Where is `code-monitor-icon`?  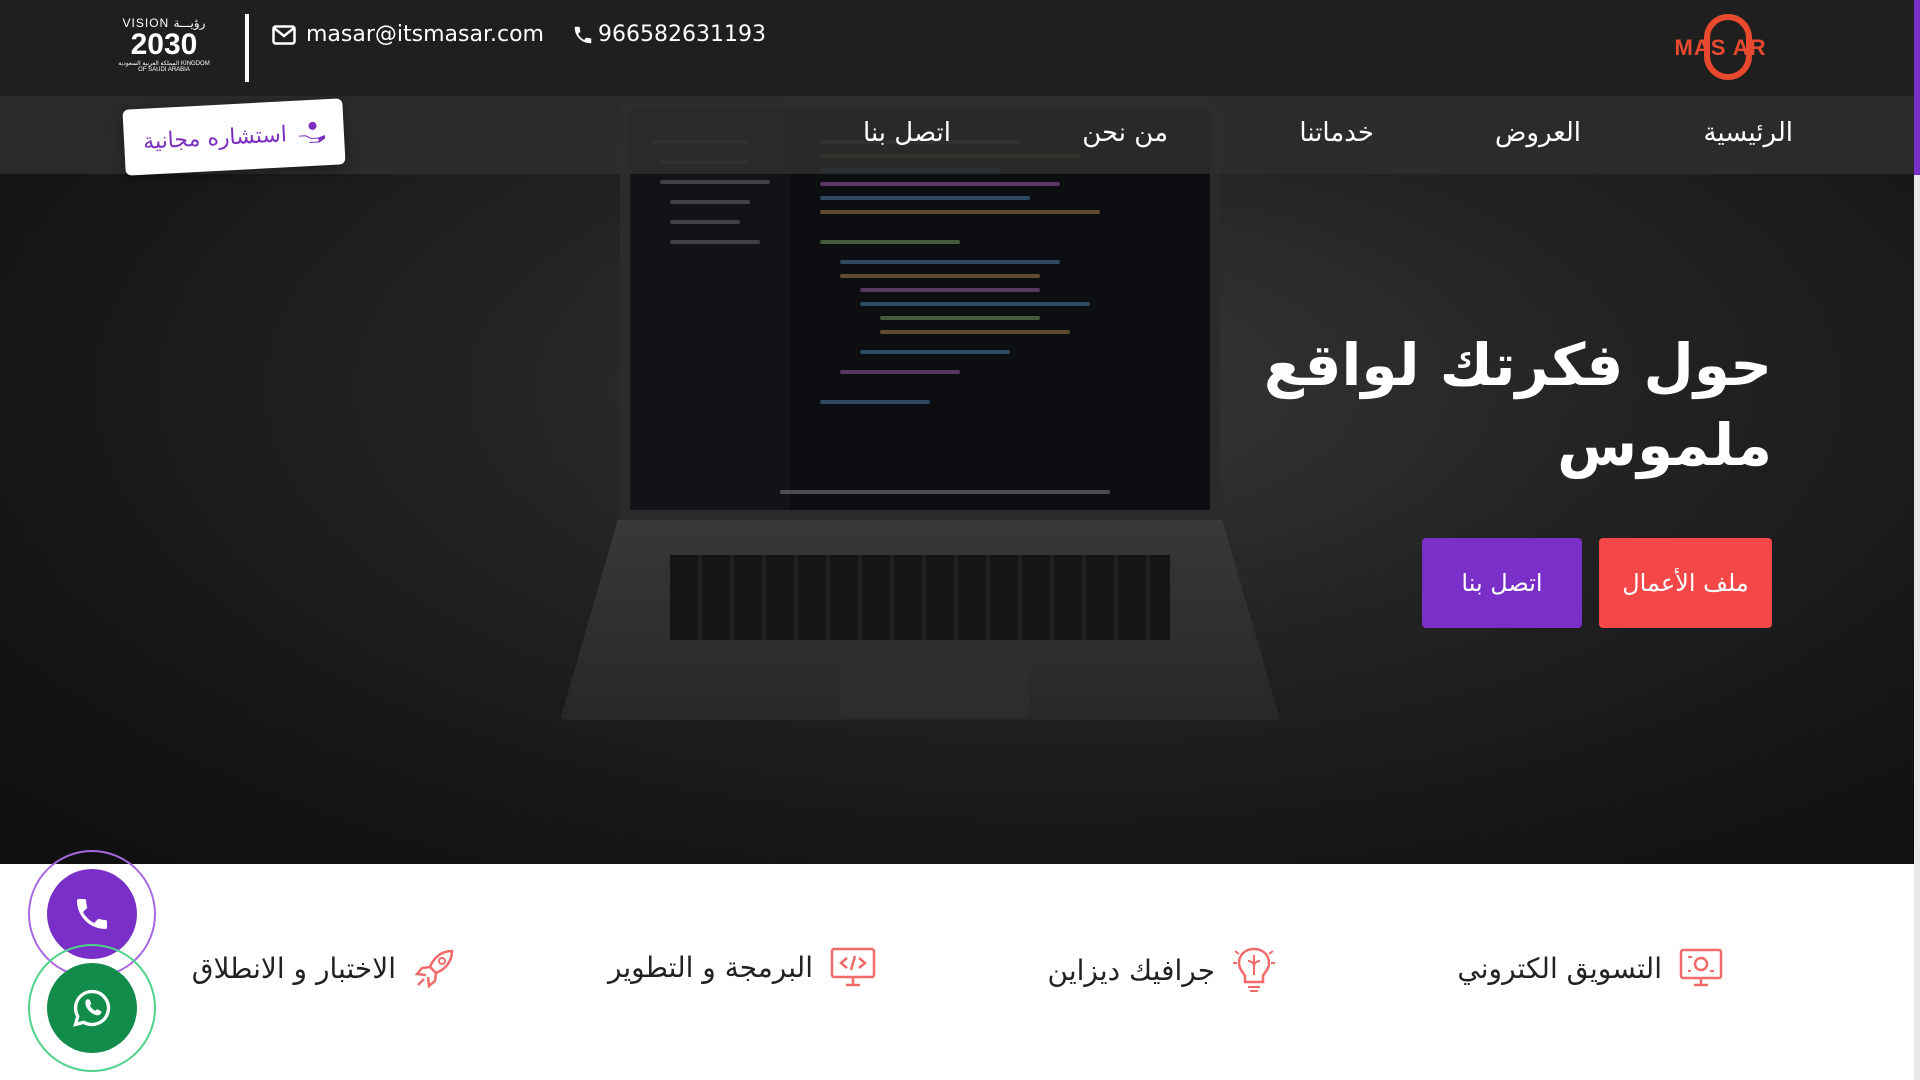 code-monitor-icon is located at coordinates (853, 967).